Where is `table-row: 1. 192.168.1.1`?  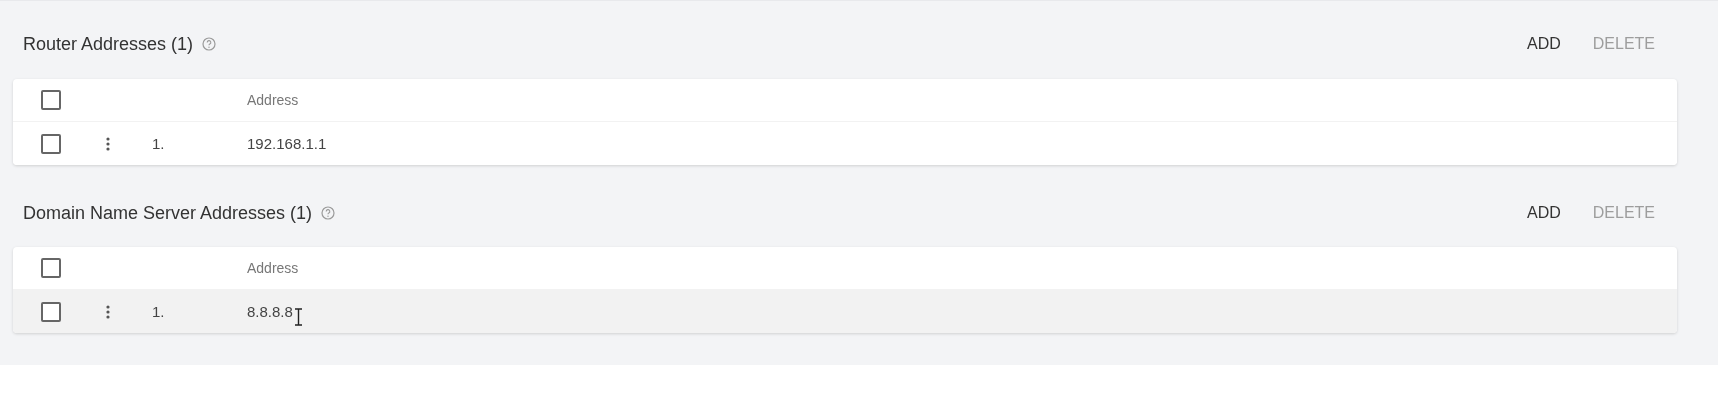
table-row: 1. 192.168.1.1 is located at coordinates (845, 143).